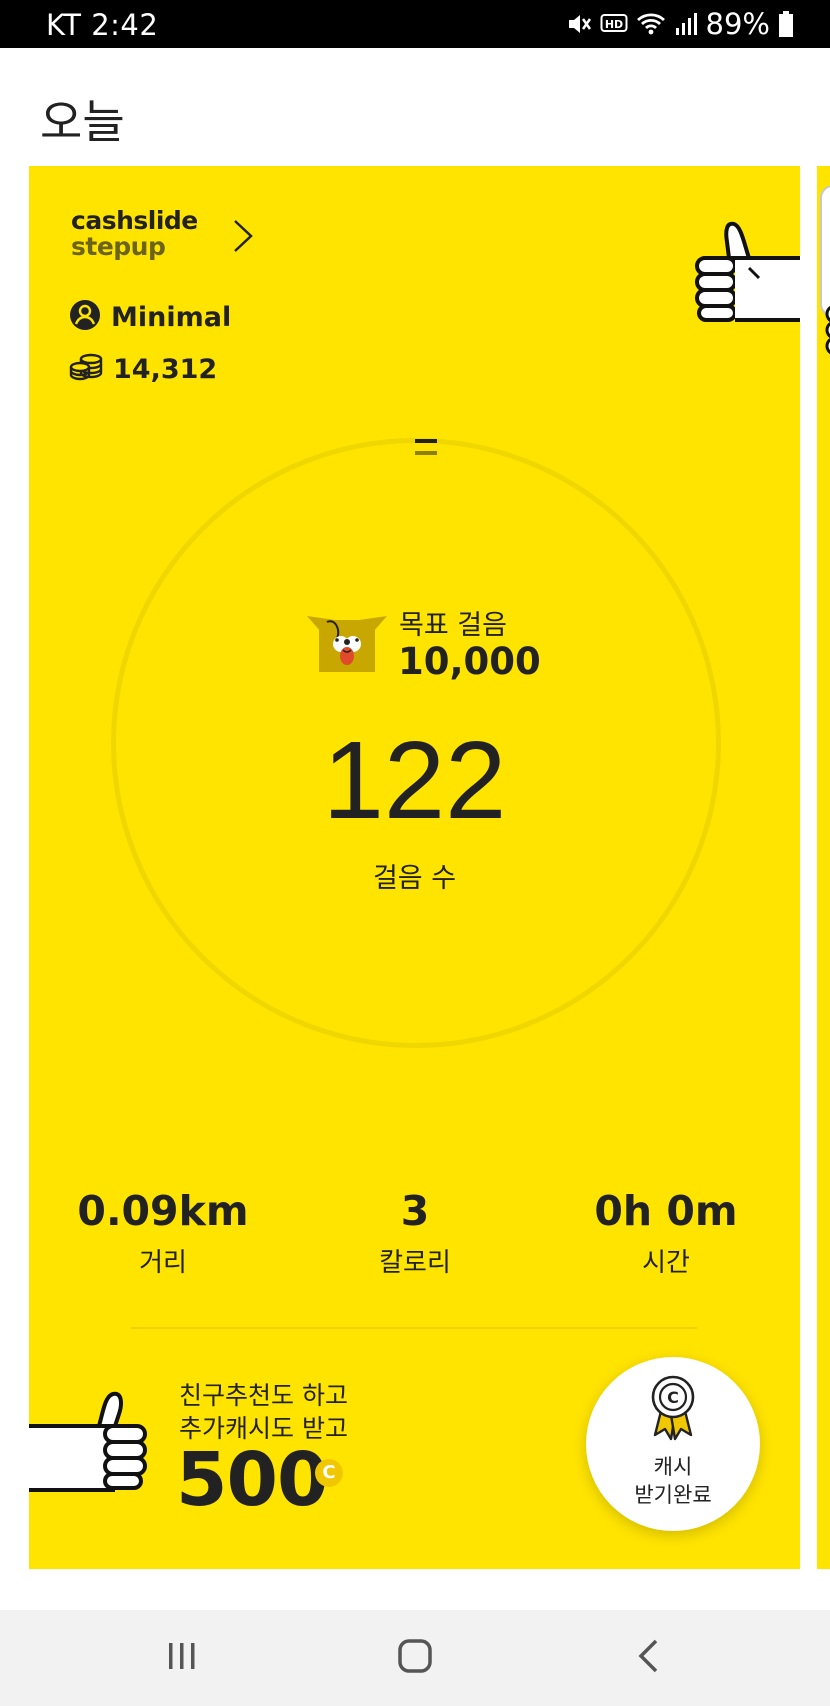 The height and width of the screenshot is (1706, 830). I want to click on mute-icon, so click(579, 24).